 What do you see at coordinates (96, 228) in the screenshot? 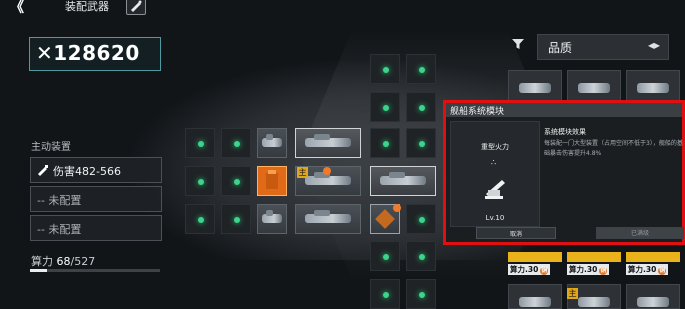
I see `main-equipment-slot-3: -- 未配置` at bounding box center [96, 228].